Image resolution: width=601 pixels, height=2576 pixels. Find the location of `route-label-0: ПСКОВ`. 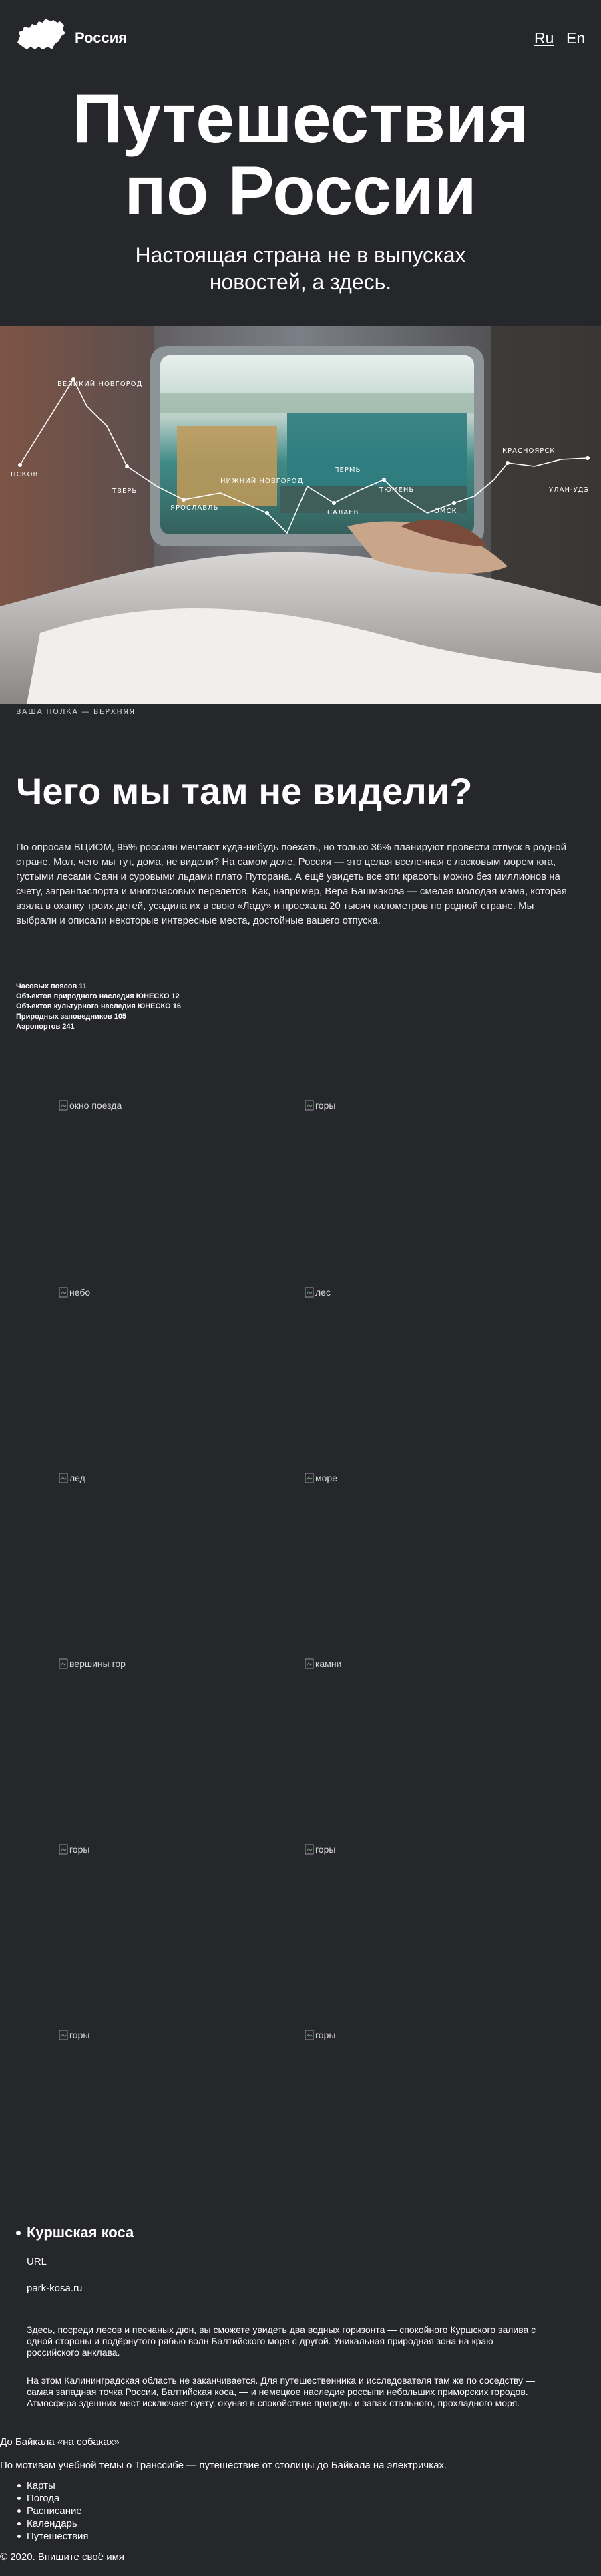

route-label-0: ПСКОВ is located at coordinates (24, 474).